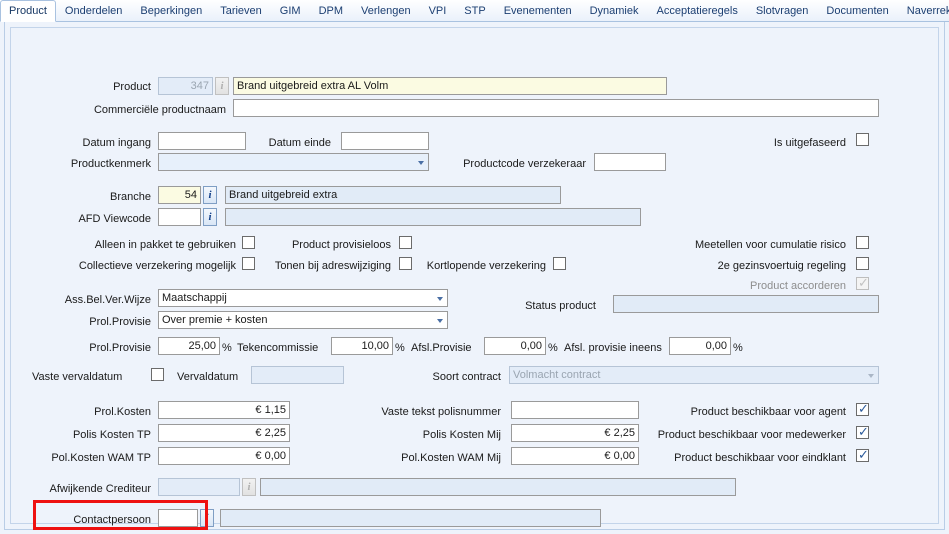 The width and height of the screenshot is (949, 534). Describe the element at coordinates (179, 195) in the screenshot. I see `branch-code-input: 54` at that location.